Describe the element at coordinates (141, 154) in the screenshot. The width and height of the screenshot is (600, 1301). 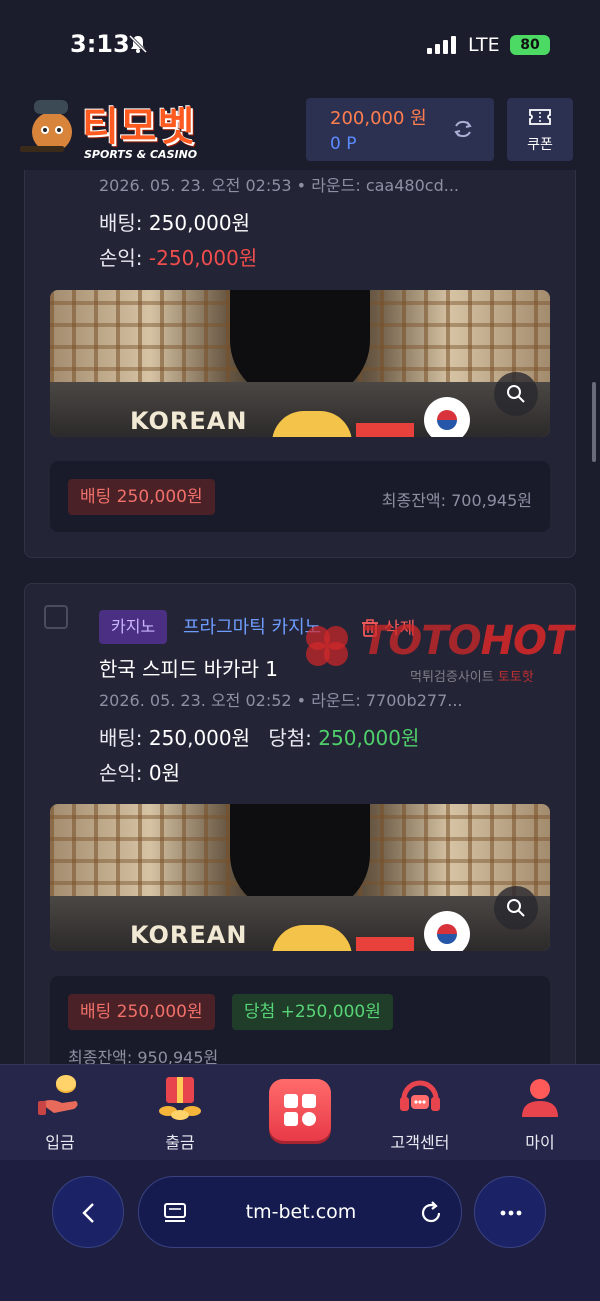
I see `logo-subtitle: SPORTS & CASINO` at that location.